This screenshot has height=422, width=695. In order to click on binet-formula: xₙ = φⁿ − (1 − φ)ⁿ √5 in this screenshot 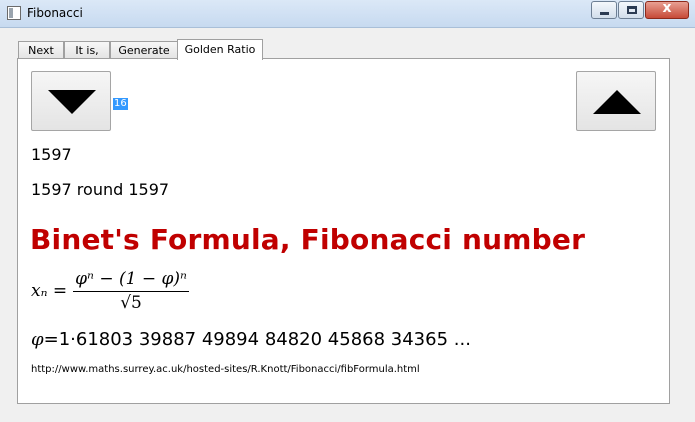, I will do `click(110, 291)`.